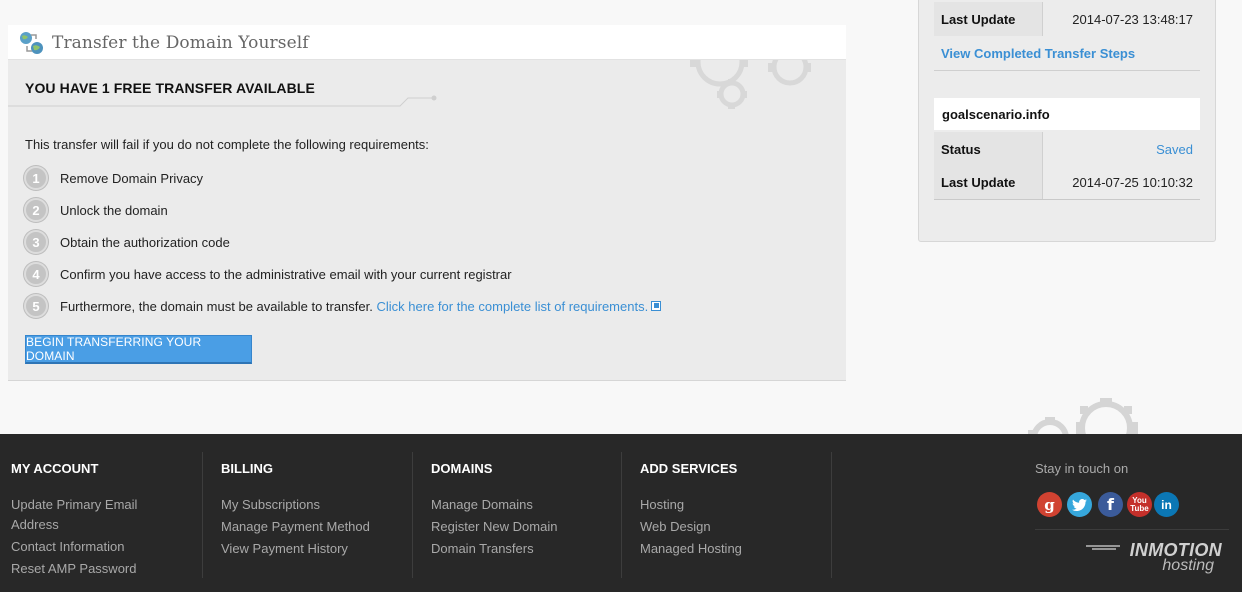 This screenshot has width=1242, height=592. What do you see at coordinates (36, 210) in the screenshot?
I see `step-number-badge: 2` at bounding box center [36, 210].